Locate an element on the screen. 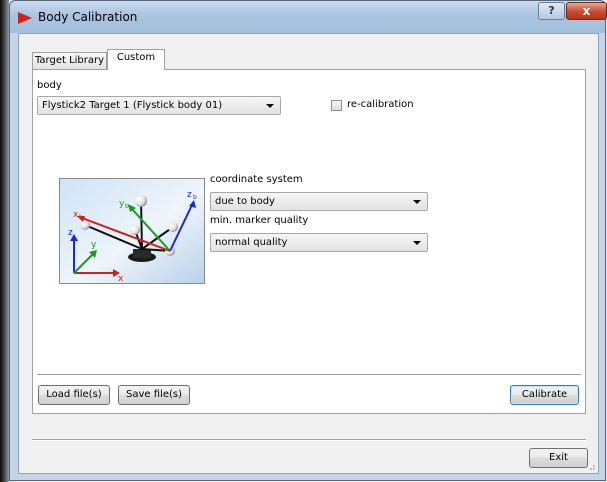 The image size is (607, 482). min-marker-quality-select: normal quality is located at coordinates (319, 242).